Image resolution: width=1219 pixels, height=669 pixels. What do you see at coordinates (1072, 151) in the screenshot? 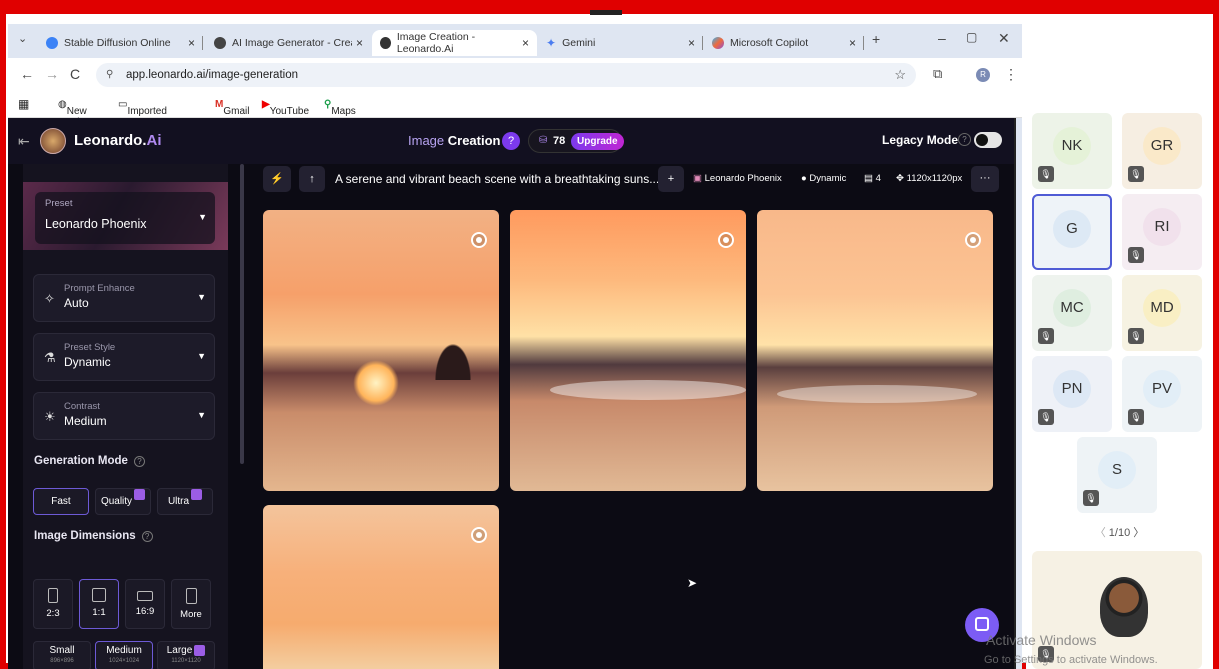
I see `participant-tile: NK 🎙` at bounding box center [1072, 151].